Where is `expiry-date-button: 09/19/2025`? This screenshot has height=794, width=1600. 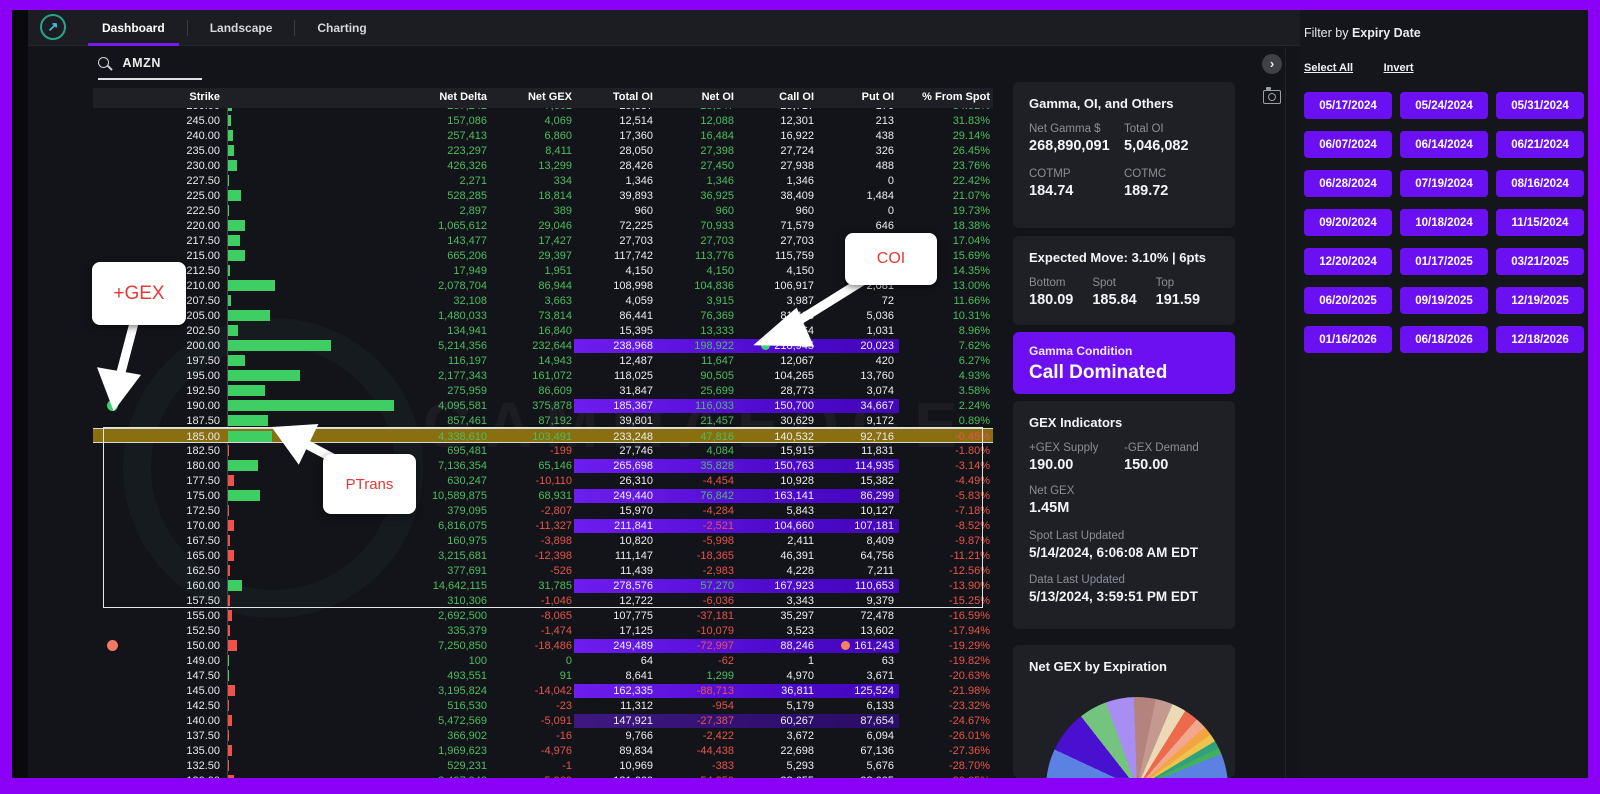
expiry-date-button: 09/19/2025 is located at coordinates (1444, 300).